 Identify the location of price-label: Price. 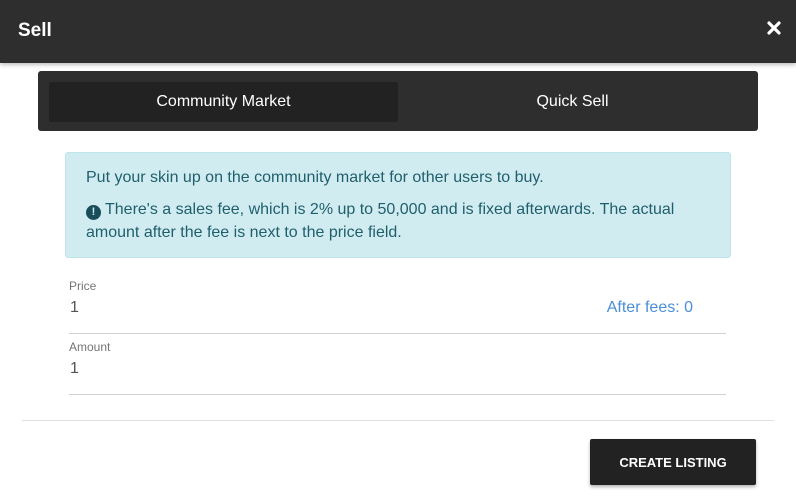
(83, 286).